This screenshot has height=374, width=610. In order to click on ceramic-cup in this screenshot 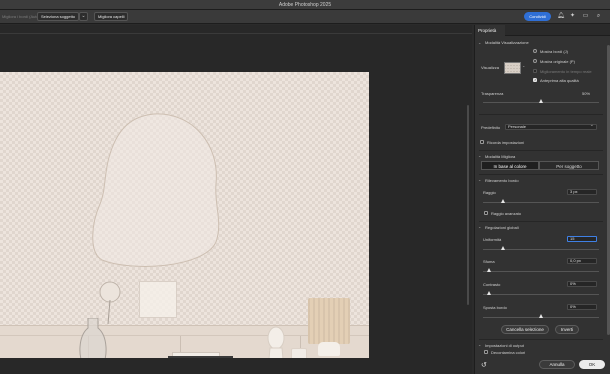, I will do `click(299, 353)`.